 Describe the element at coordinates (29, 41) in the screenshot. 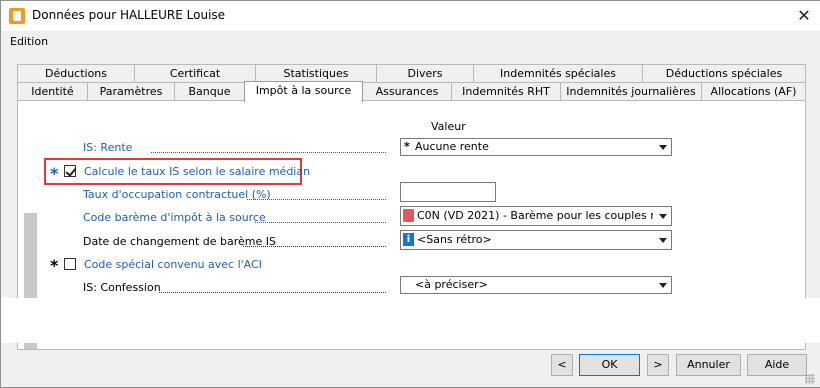

I see `menu-edition: Edition` at that location.